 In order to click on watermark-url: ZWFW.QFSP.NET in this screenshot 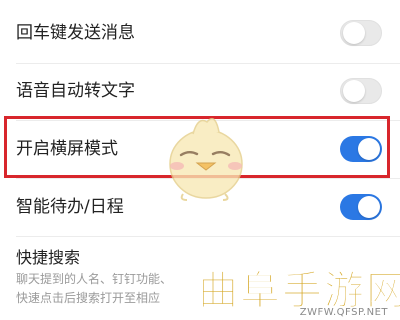, I will do `click(343, 312)`.